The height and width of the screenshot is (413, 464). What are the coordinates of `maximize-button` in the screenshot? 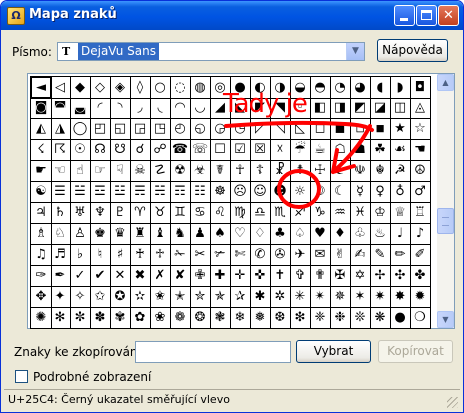 It's located at (426, 15).